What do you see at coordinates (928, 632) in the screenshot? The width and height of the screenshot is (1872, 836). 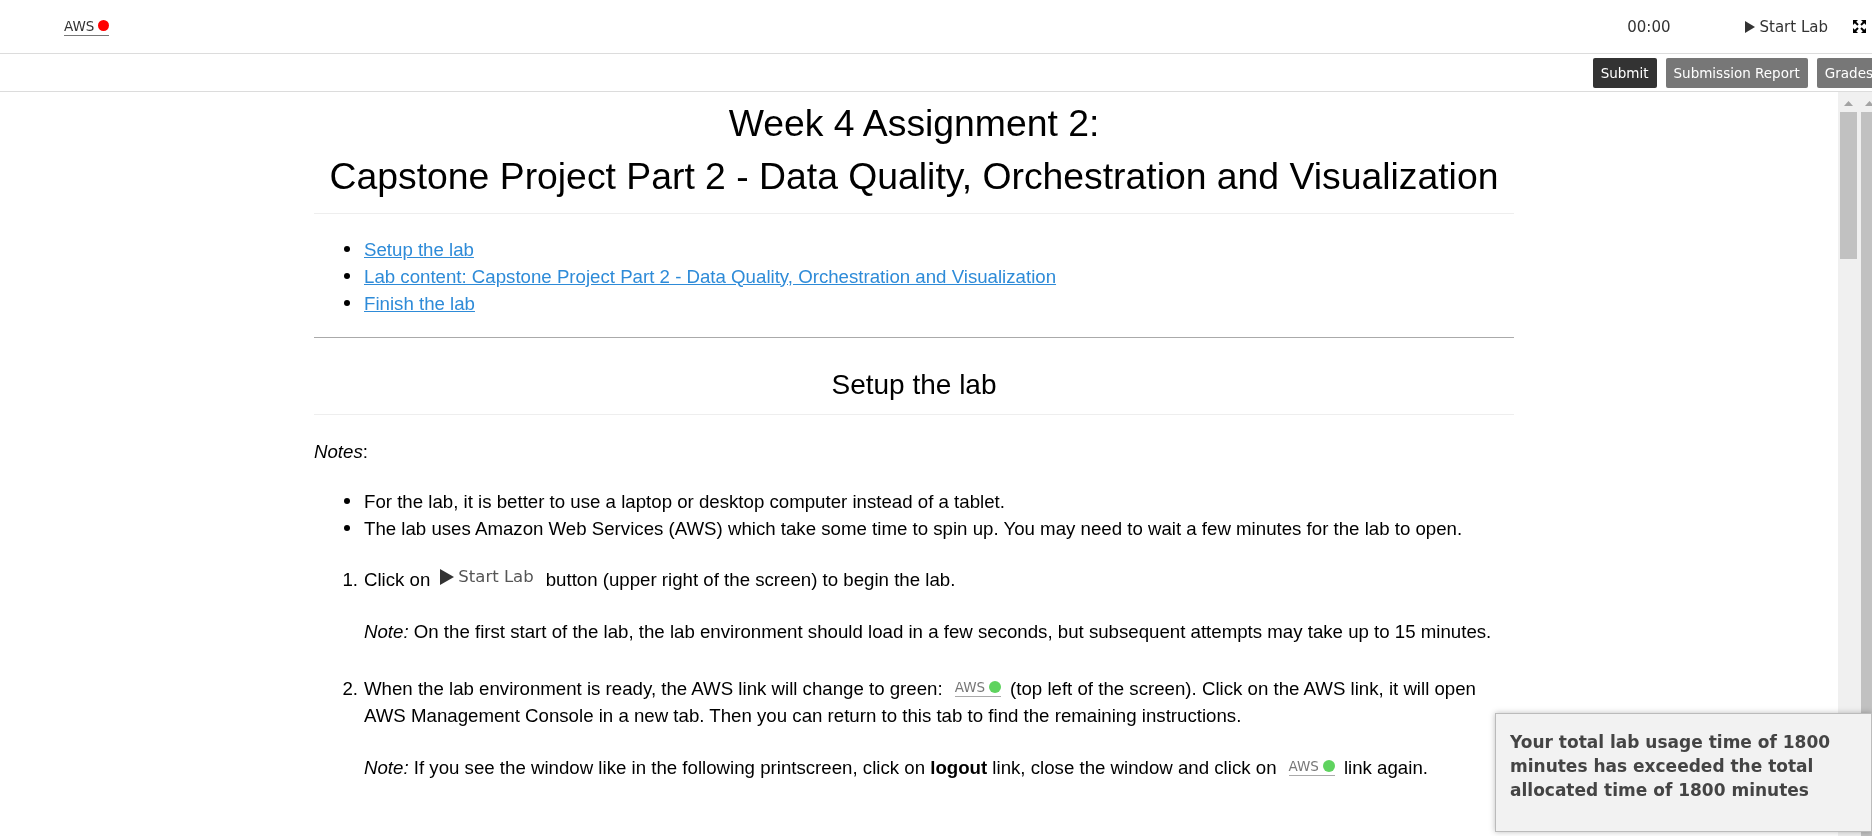 I see `step-note: Note: On the first start of the lab, the lab environment should load in a few seconds, but subsequent attempts may take up to 15 minutes.` at bounding box center [928, 632].